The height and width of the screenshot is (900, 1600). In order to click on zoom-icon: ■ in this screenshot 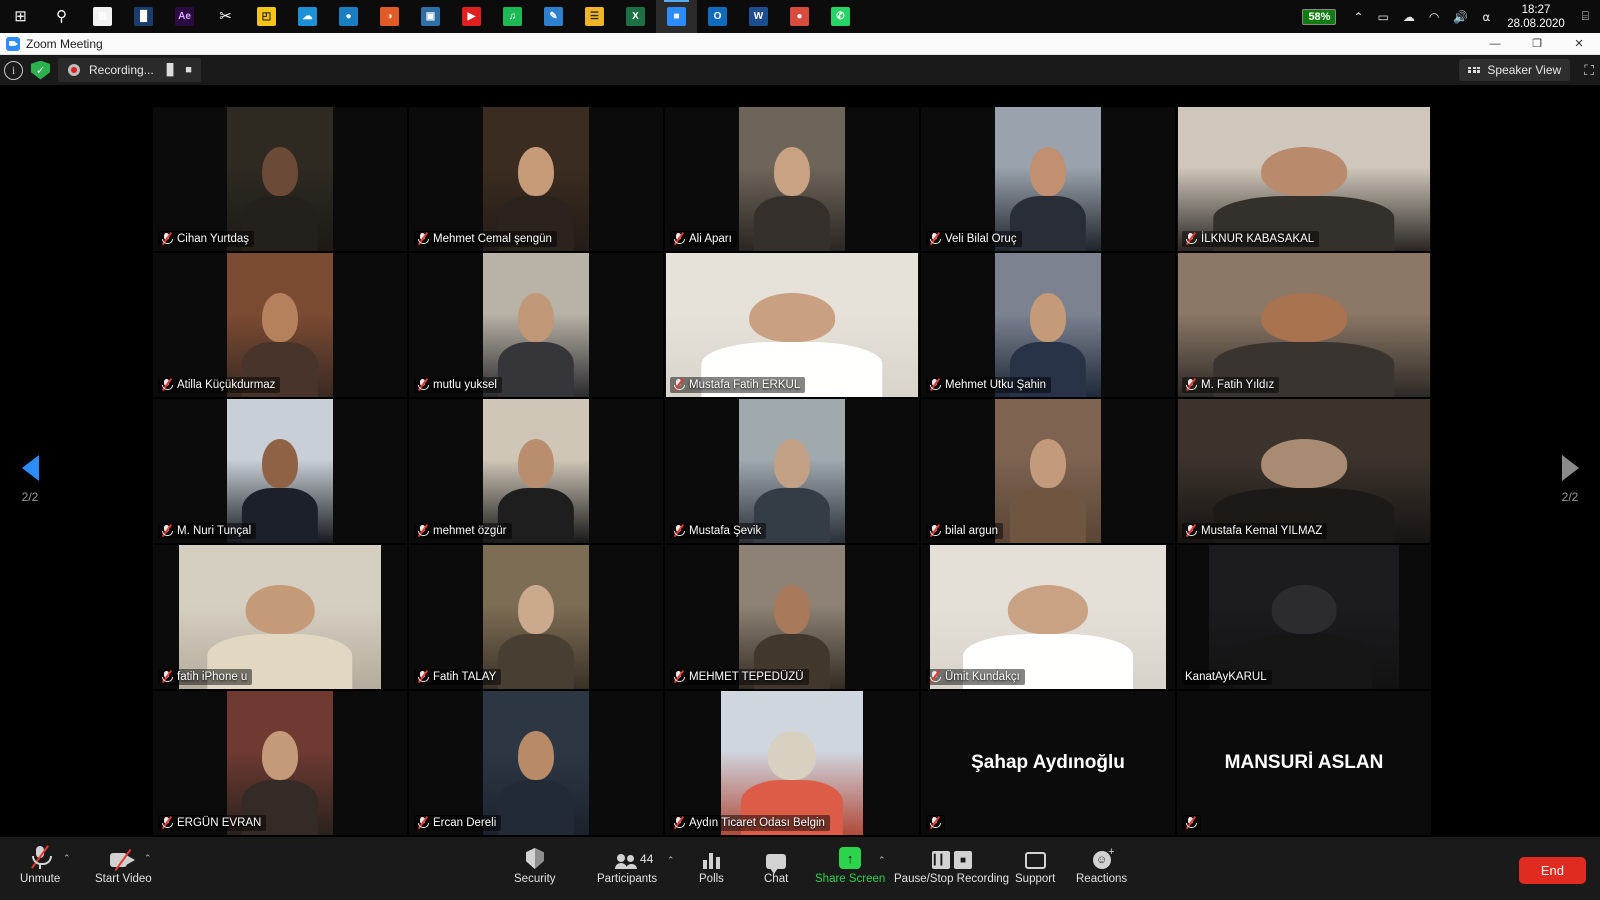, I will do `click(676, 16)`.